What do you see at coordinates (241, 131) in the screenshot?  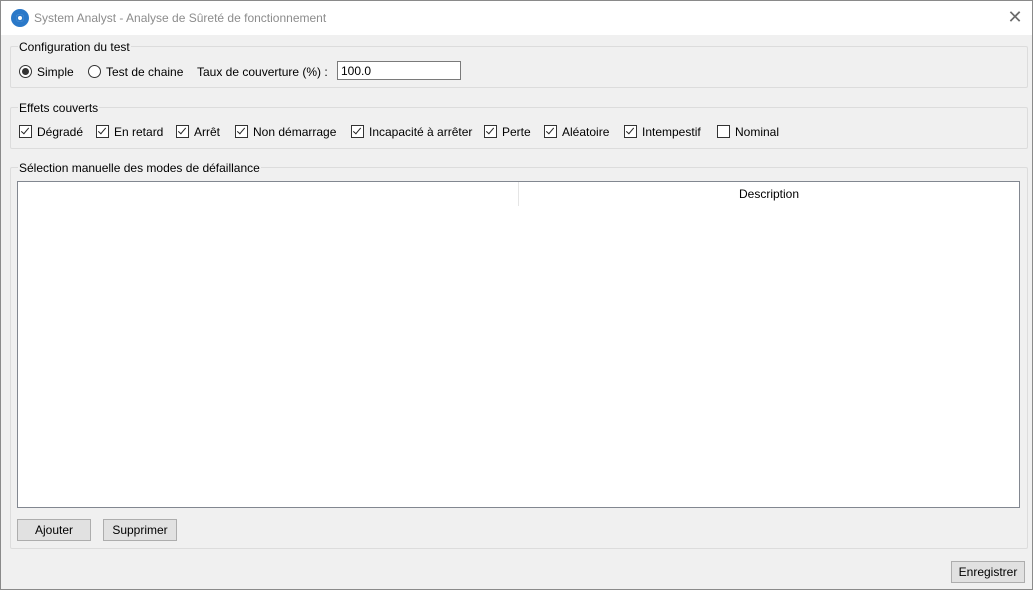 I see `no-start-checkbox` at bounding box center [241, 131].